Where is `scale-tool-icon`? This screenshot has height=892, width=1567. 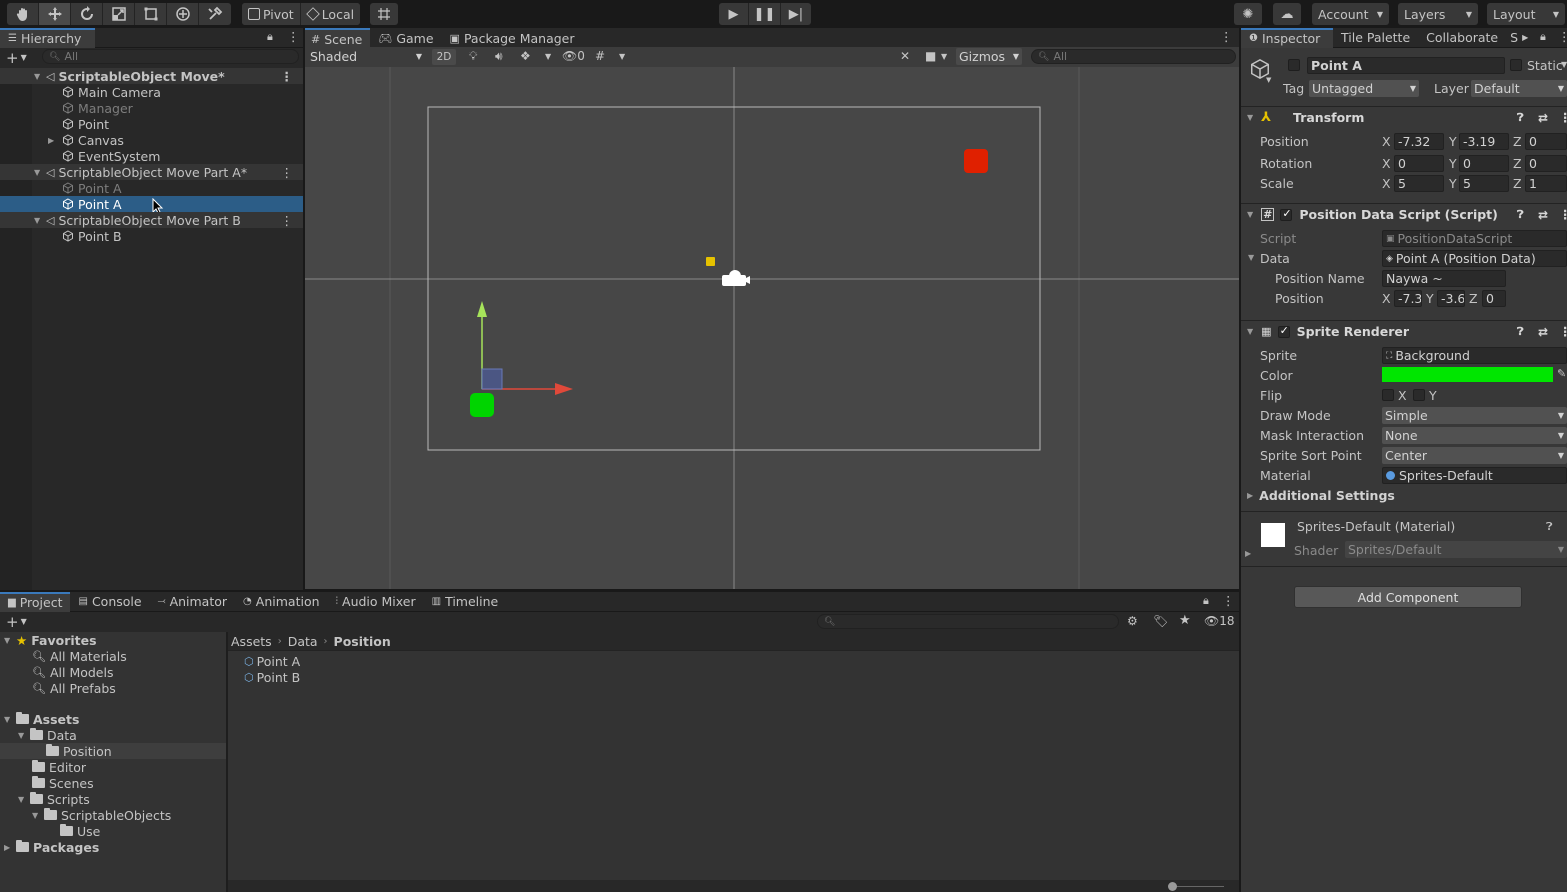
scale-tool-icon is located at coordinates (119, 14).